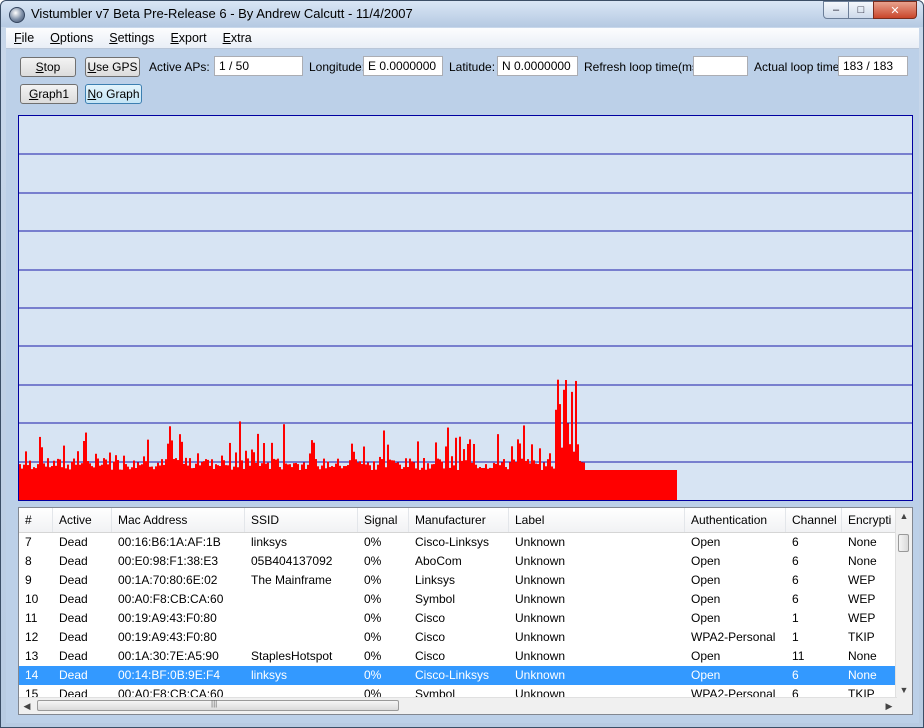 This screenshot has height=728, width=924. Describe the element at coordinates (537, 66) in the screenshot. I see `latitude-field: N 0.0000000` at that location.